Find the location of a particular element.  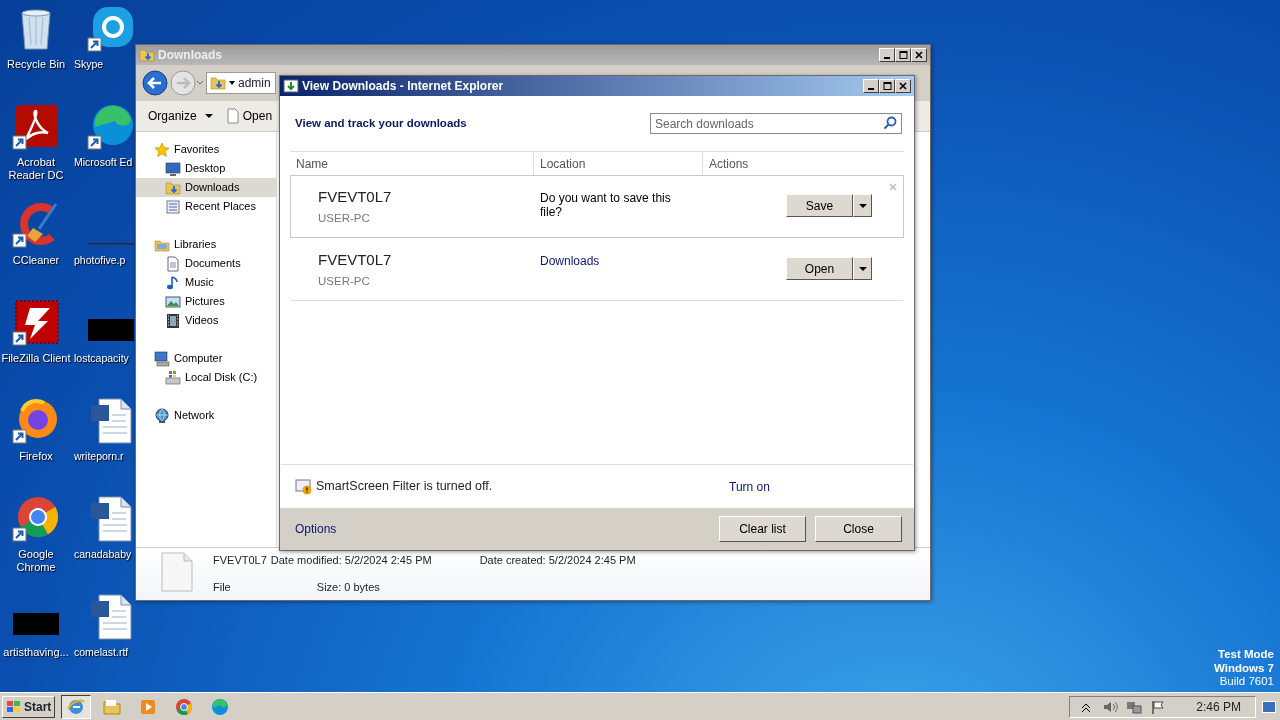

desktop-icon-label: FileZilla Client is located at coordinates (36, 358).